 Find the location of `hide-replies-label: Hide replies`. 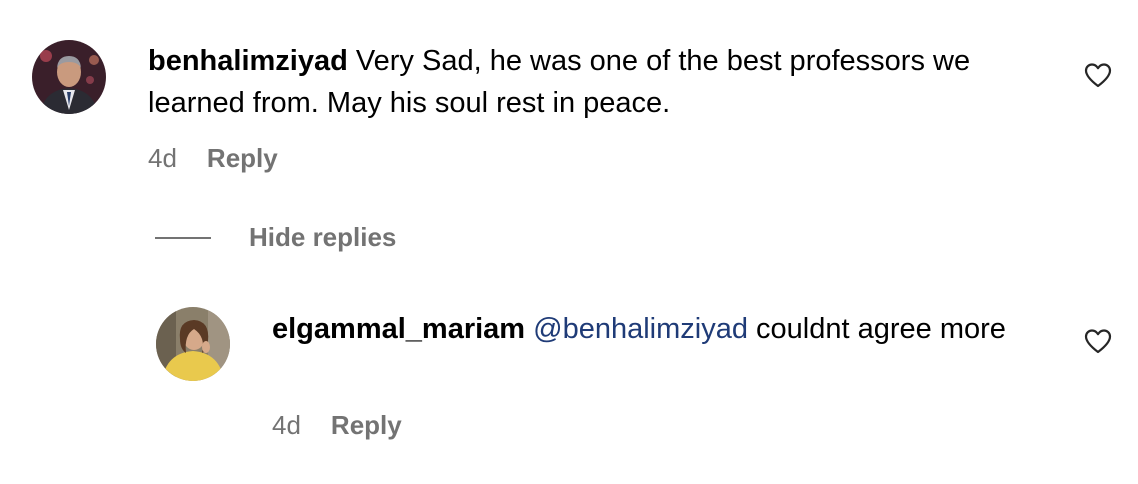

hide-replies-label: Hide replies is located at coordinates (322, 237).